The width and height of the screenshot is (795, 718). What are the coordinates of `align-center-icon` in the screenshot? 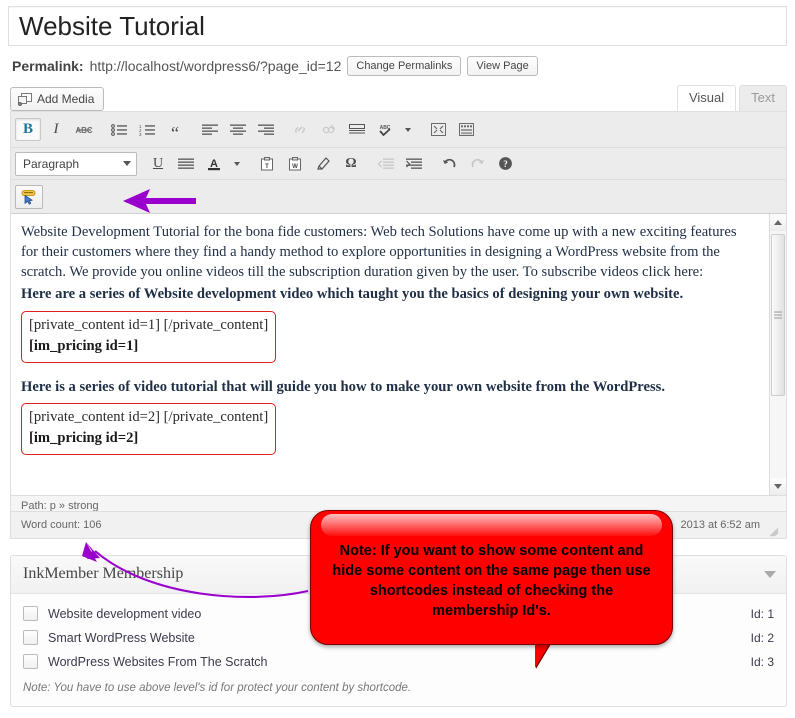 It's located at (238, 129).